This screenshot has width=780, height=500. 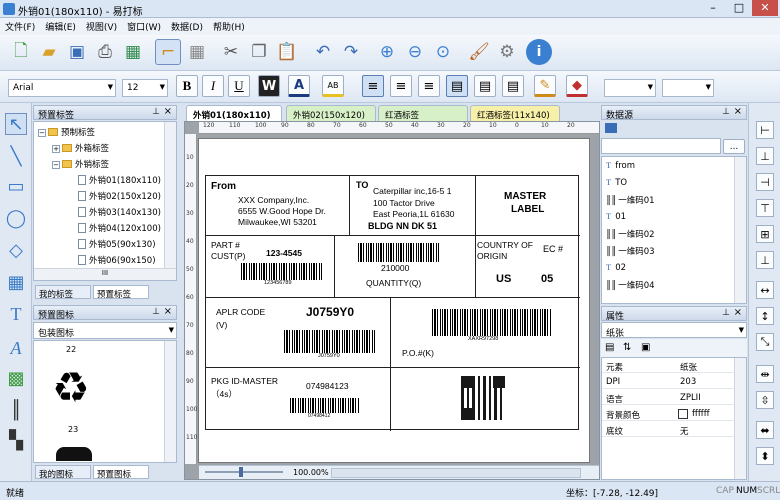 What do you see at coordinates (16, 348) in the screenshot?
I see `art-text-icon: A` at bounding box center [16, 348].